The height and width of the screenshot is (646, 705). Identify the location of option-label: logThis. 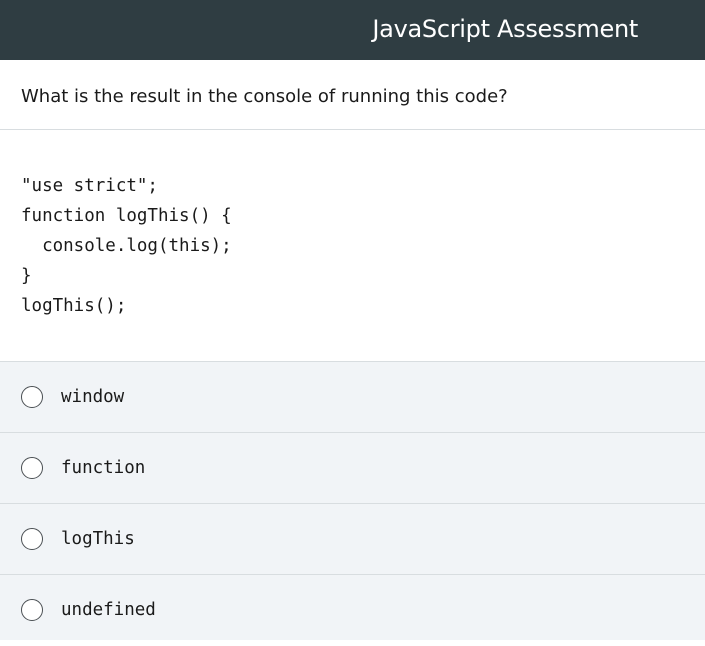
(98, 539).